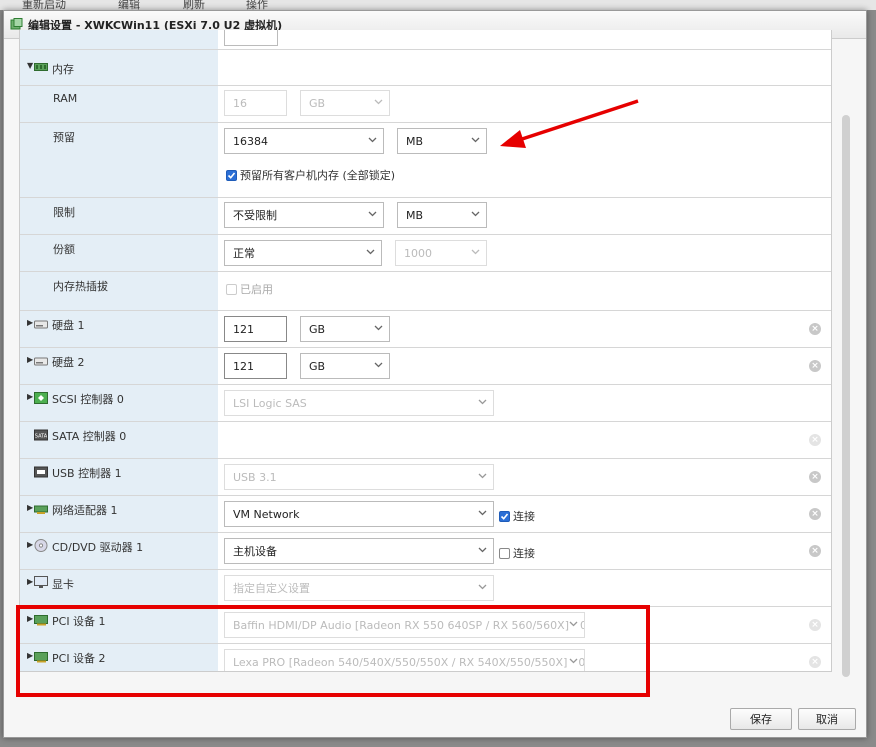  I want to click on cd-dvd-row: ▶ CD/DVD 驱动器 1 主机设备 连接 ×, so click(425, 551).